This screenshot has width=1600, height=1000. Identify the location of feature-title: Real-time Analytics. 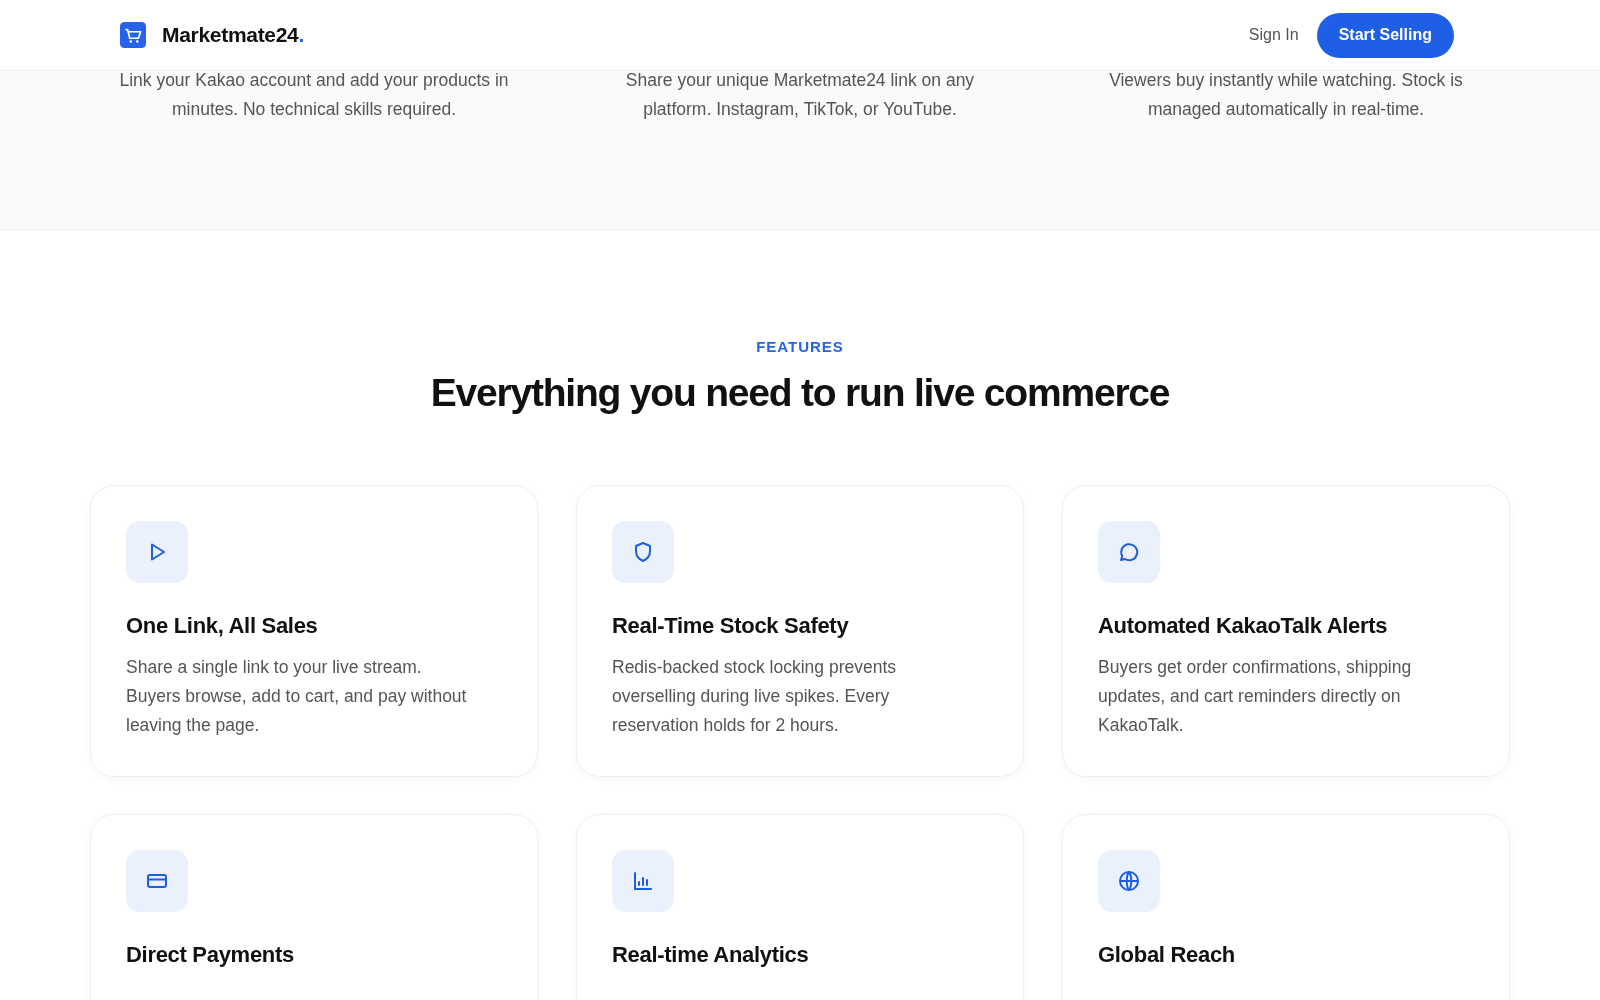
(711, 955).